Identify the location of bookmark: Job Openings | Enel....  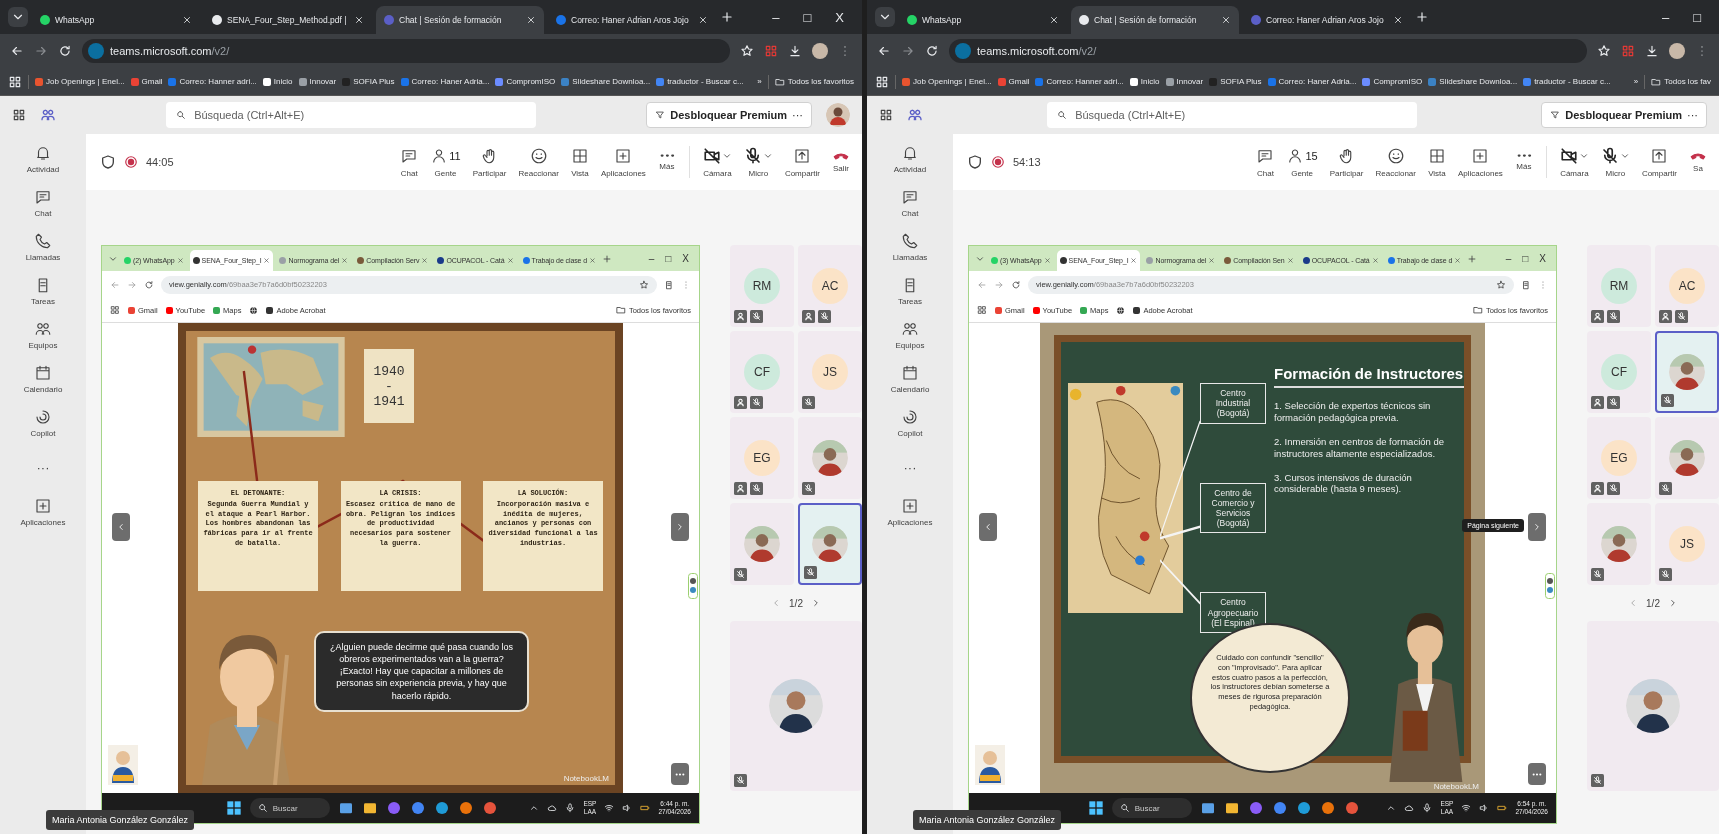
(947, 81).